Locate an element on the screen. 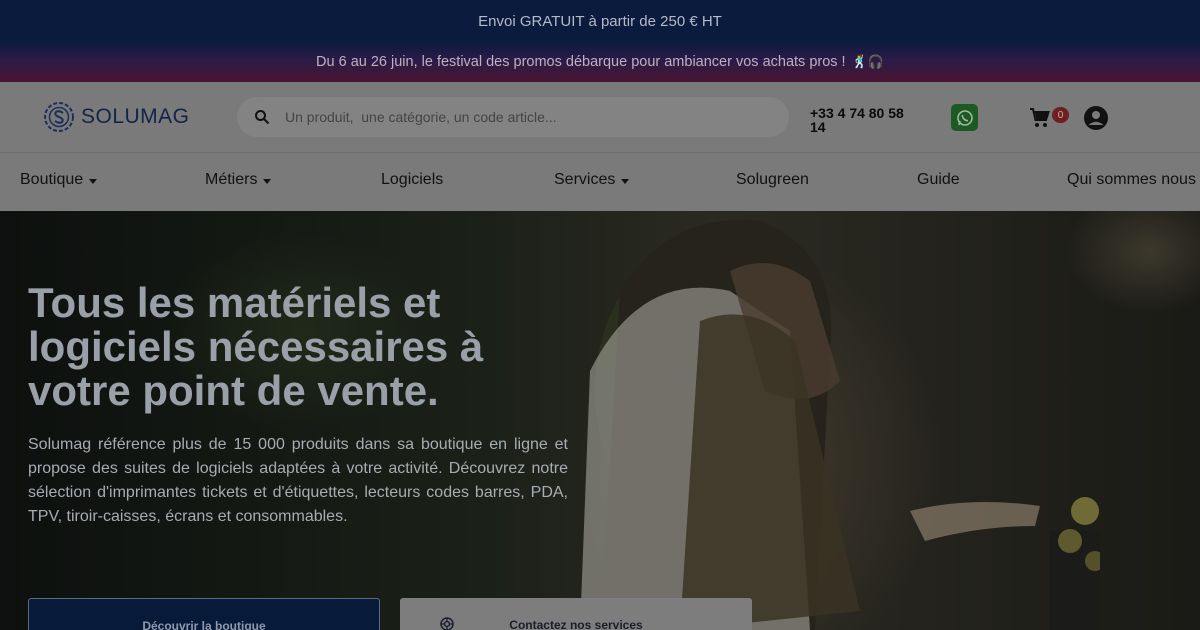 This screenshot has height=630, width=1200. discover-shop-label: Découvrir la boutique is located at coordinates (204, 624).